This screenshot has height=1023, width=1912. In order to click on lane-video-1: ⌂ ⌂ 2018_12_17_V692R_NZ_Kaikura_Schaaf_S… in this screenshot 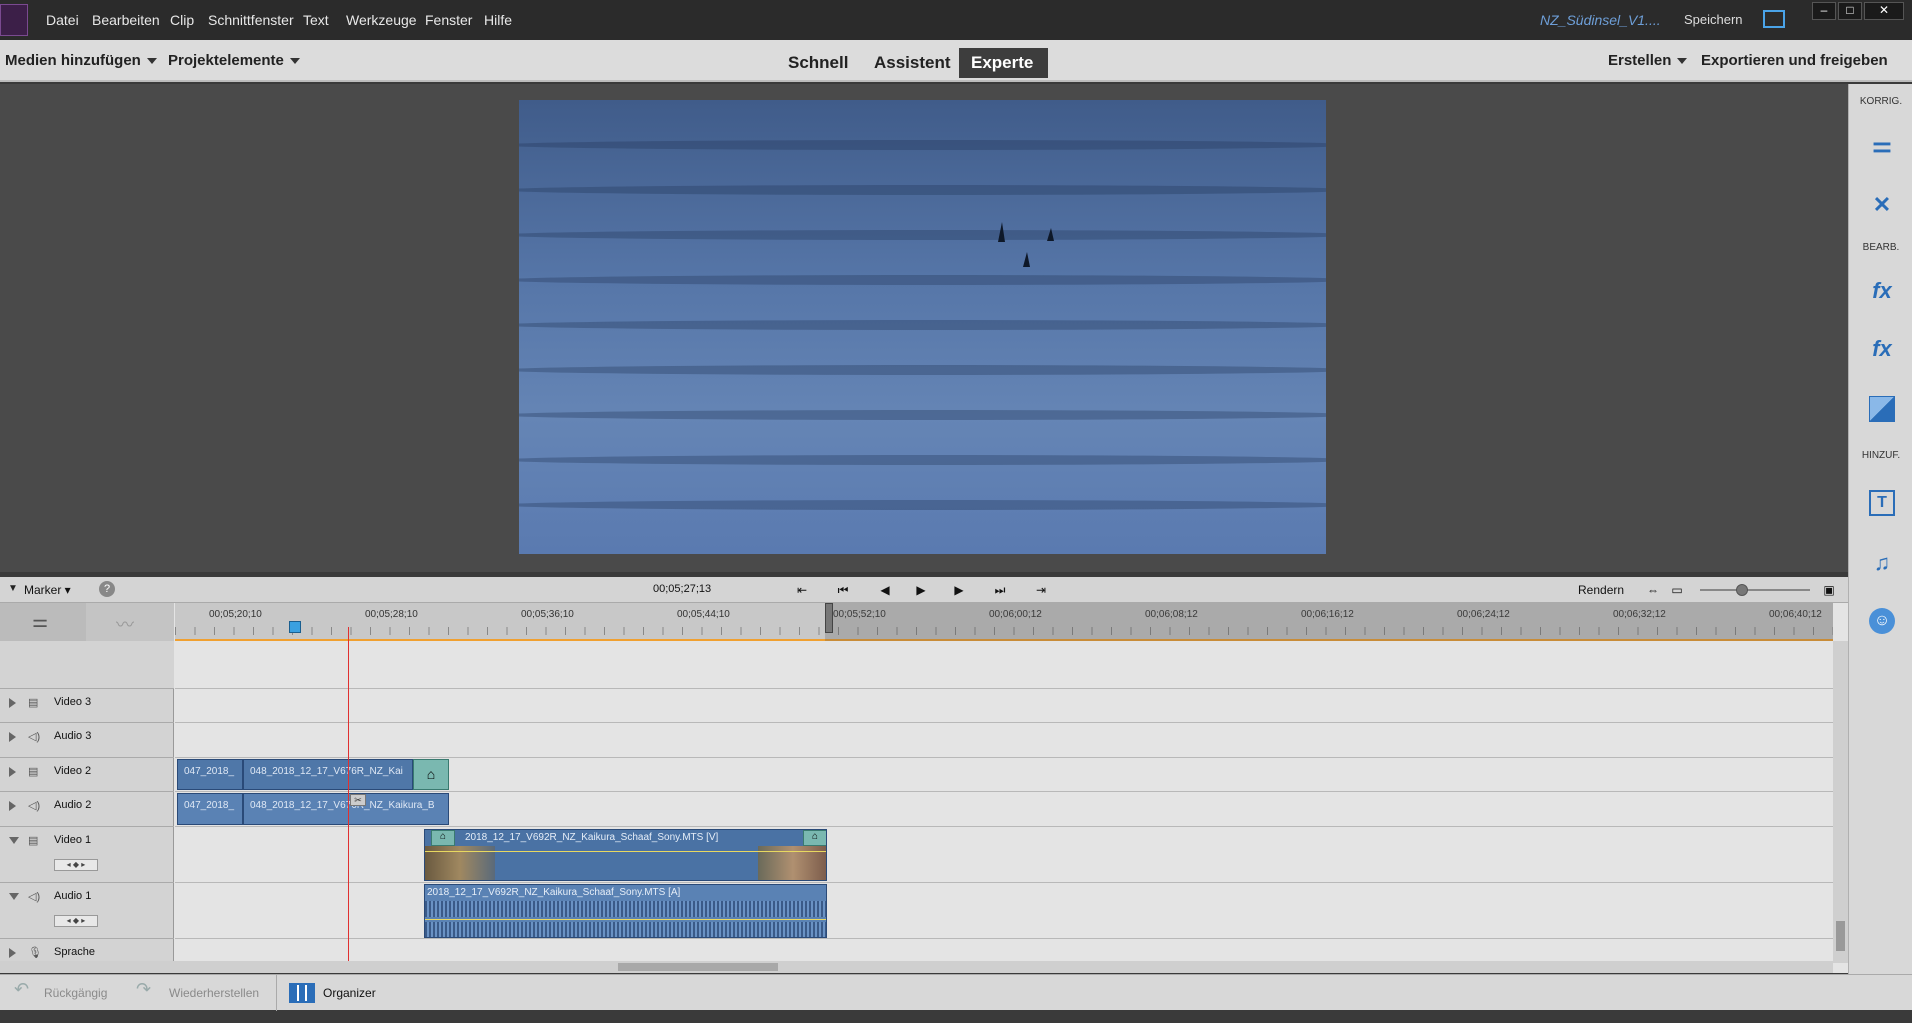, I will do `click(1004, 855)`.